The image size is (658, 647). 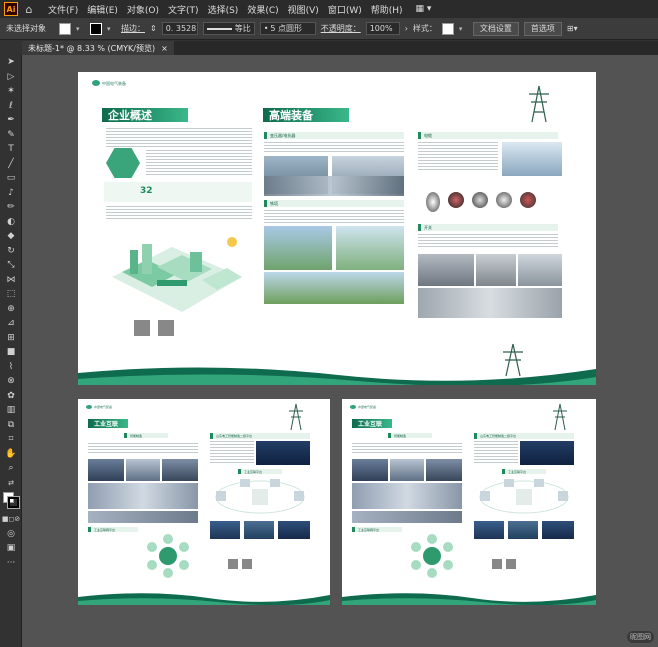 What do you see at coordinates (303, 9) in the screenshot?
I see `menu-view: 视图(V)` at bounding box center [303, 9].